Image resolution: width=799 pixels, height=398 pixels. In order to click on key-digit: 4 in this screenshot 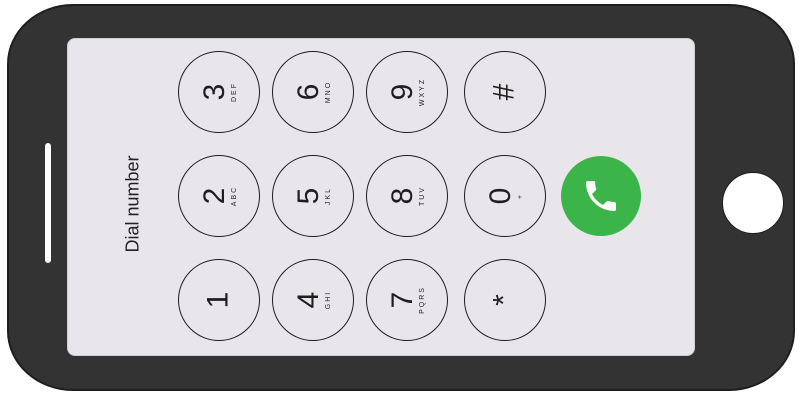, I will do `click(308, 300)`.